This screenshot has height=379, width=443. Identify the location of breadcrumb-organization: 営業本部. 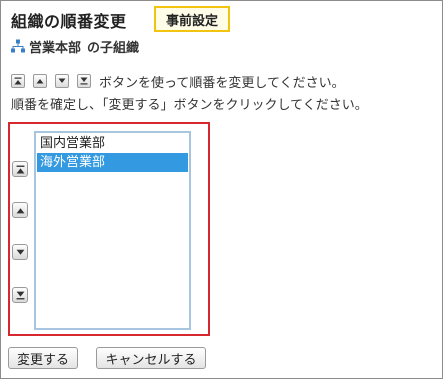
(55, 48).